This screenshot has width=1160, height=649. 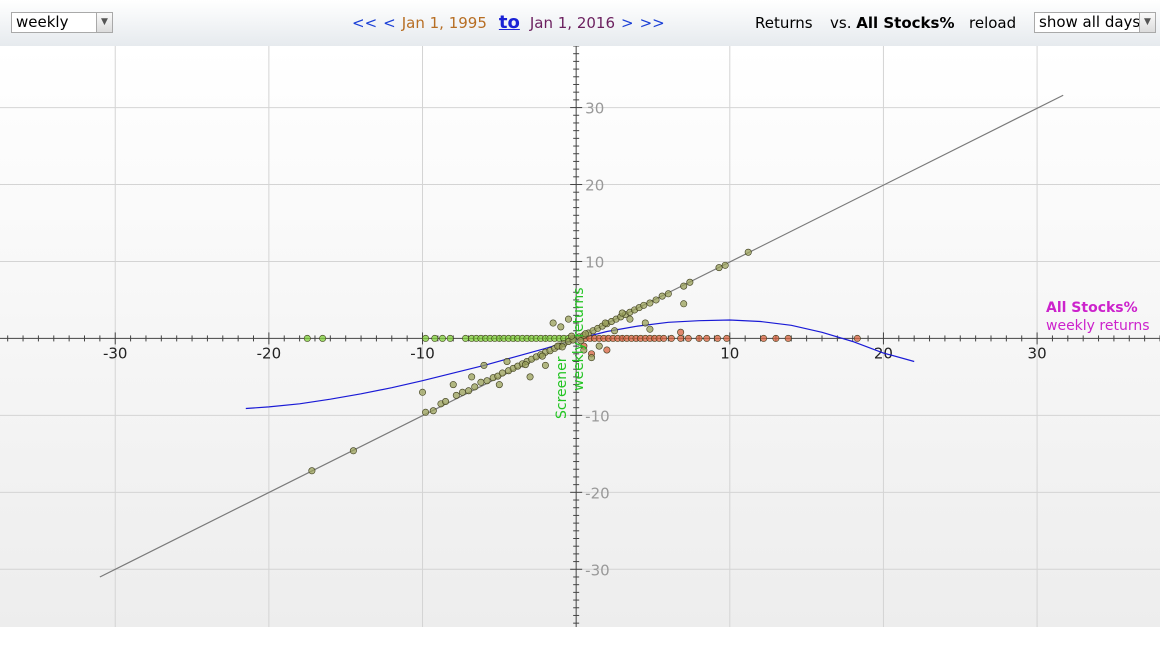 What do you see at coordinates (42, 22) in the screenshot?
I see `period-select-value: weekly` at bounding box center [42, 22].